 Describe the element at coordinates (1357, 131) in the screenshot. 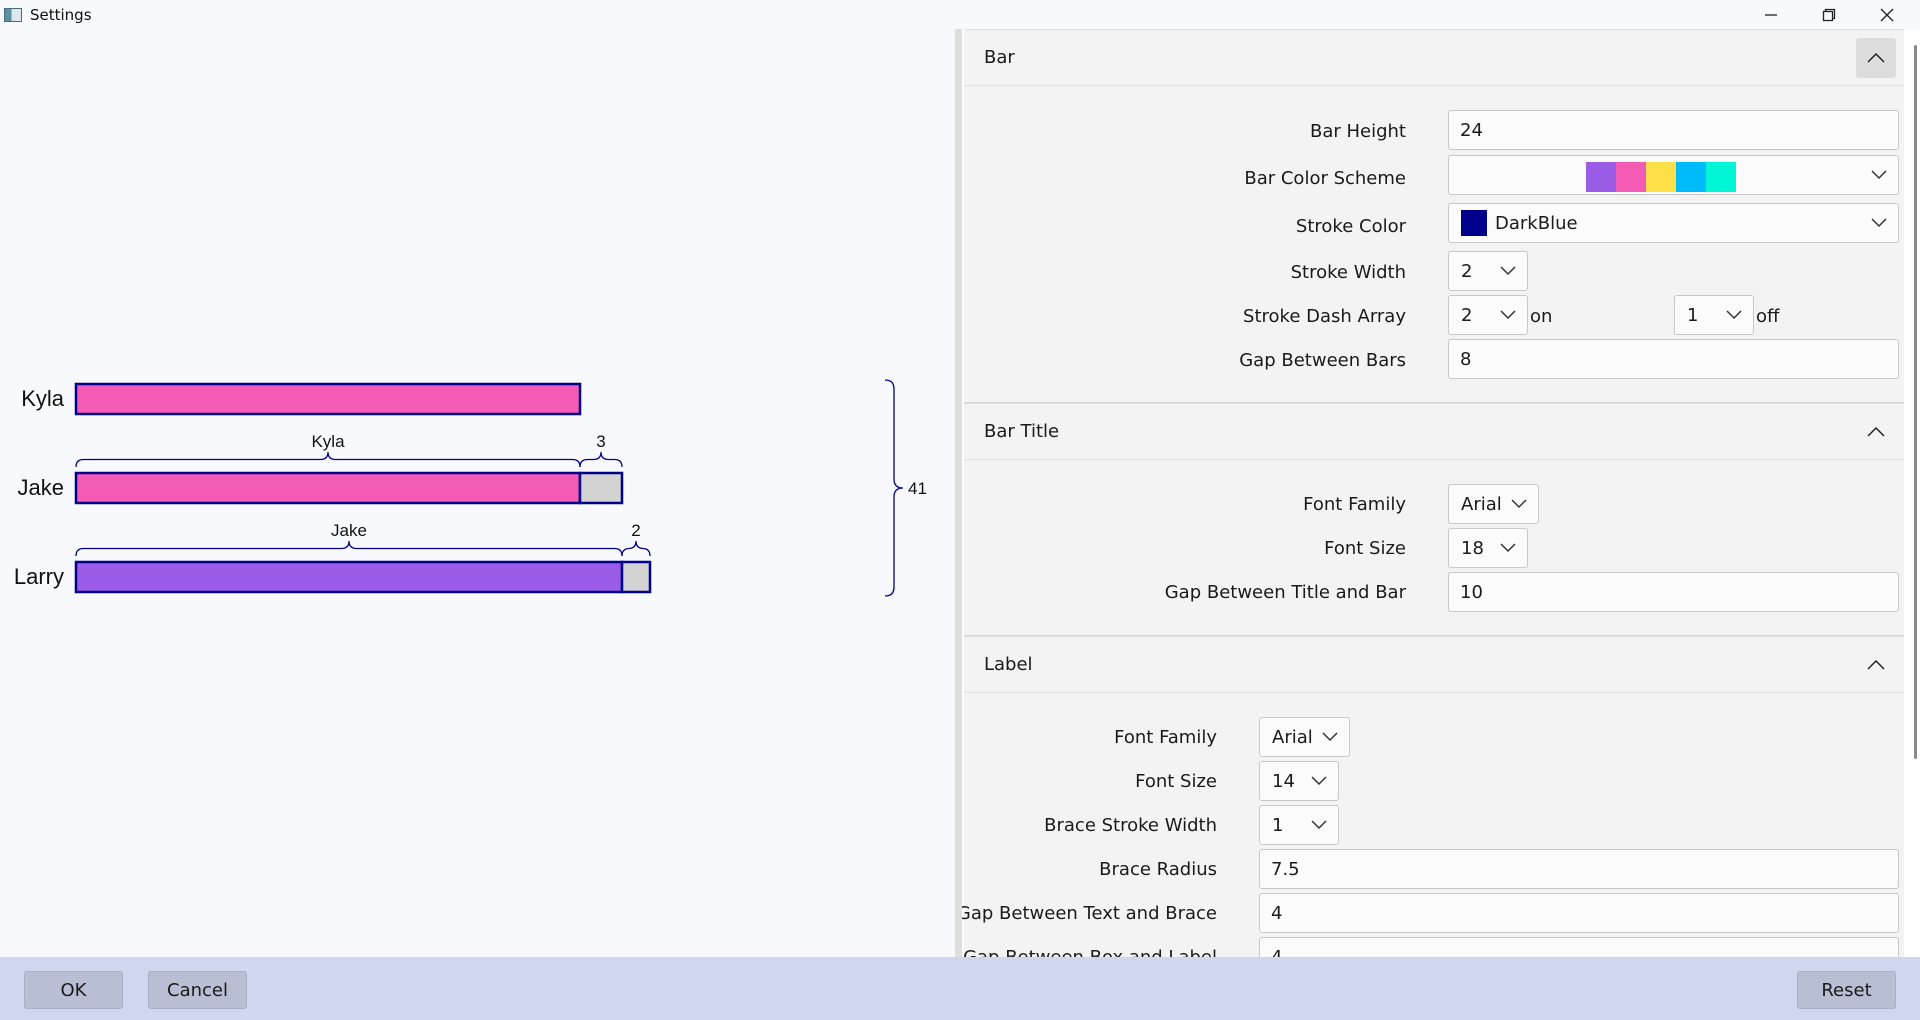

I see `bar-height-label: Bar Height` at that location.